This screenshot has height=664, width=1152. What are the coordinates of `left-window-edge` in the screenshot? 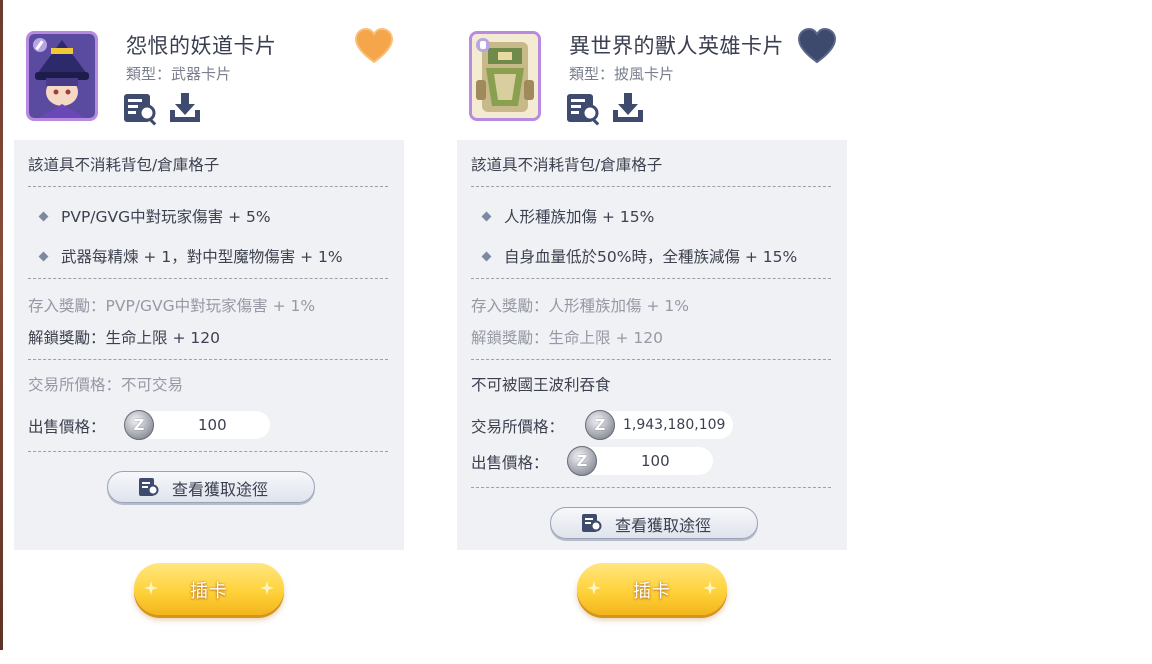 It's located at (1, 325).